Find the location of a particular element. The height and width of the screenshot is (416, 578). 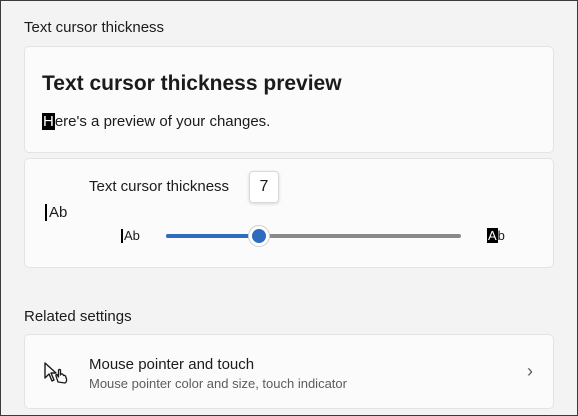

preview-text-rest: ere's a preview of your changes. is located at coordinates (162, 121).